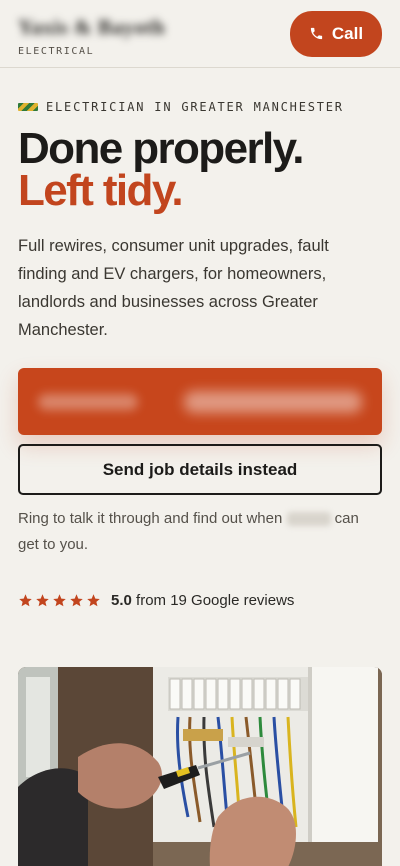 The width and height of the screenshot is (400, 866). Describe the element at coordinates (28, 107) in the screenshot. I see `flag-icon` at that location.